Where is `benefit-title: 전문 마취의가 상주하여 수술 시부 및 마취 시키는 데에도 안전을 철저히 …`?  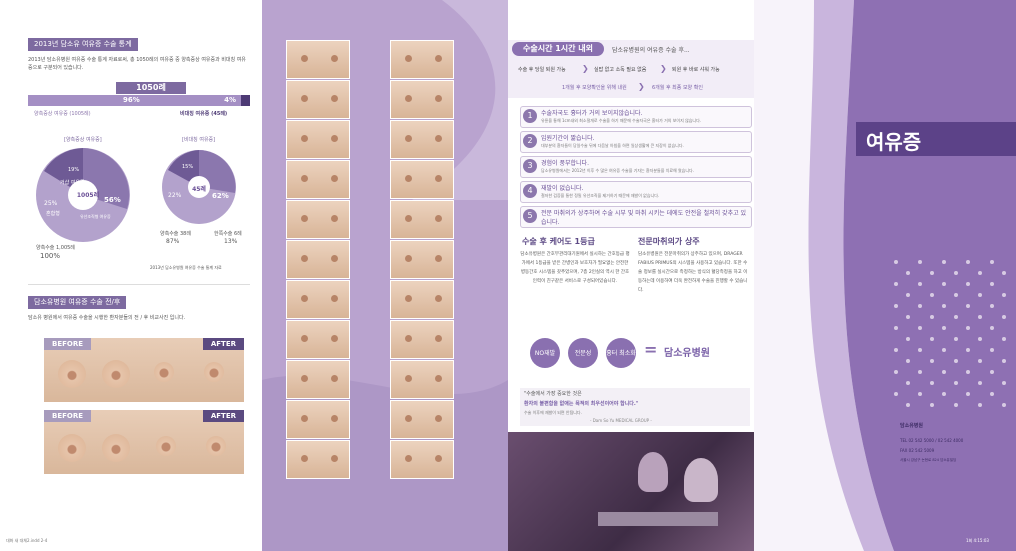 benefit-title: 전문 마취의가 상주하여 수술 시부 및 마취 시키는 데에도 안전을 철저히 … is located at coordinates (644, 218).